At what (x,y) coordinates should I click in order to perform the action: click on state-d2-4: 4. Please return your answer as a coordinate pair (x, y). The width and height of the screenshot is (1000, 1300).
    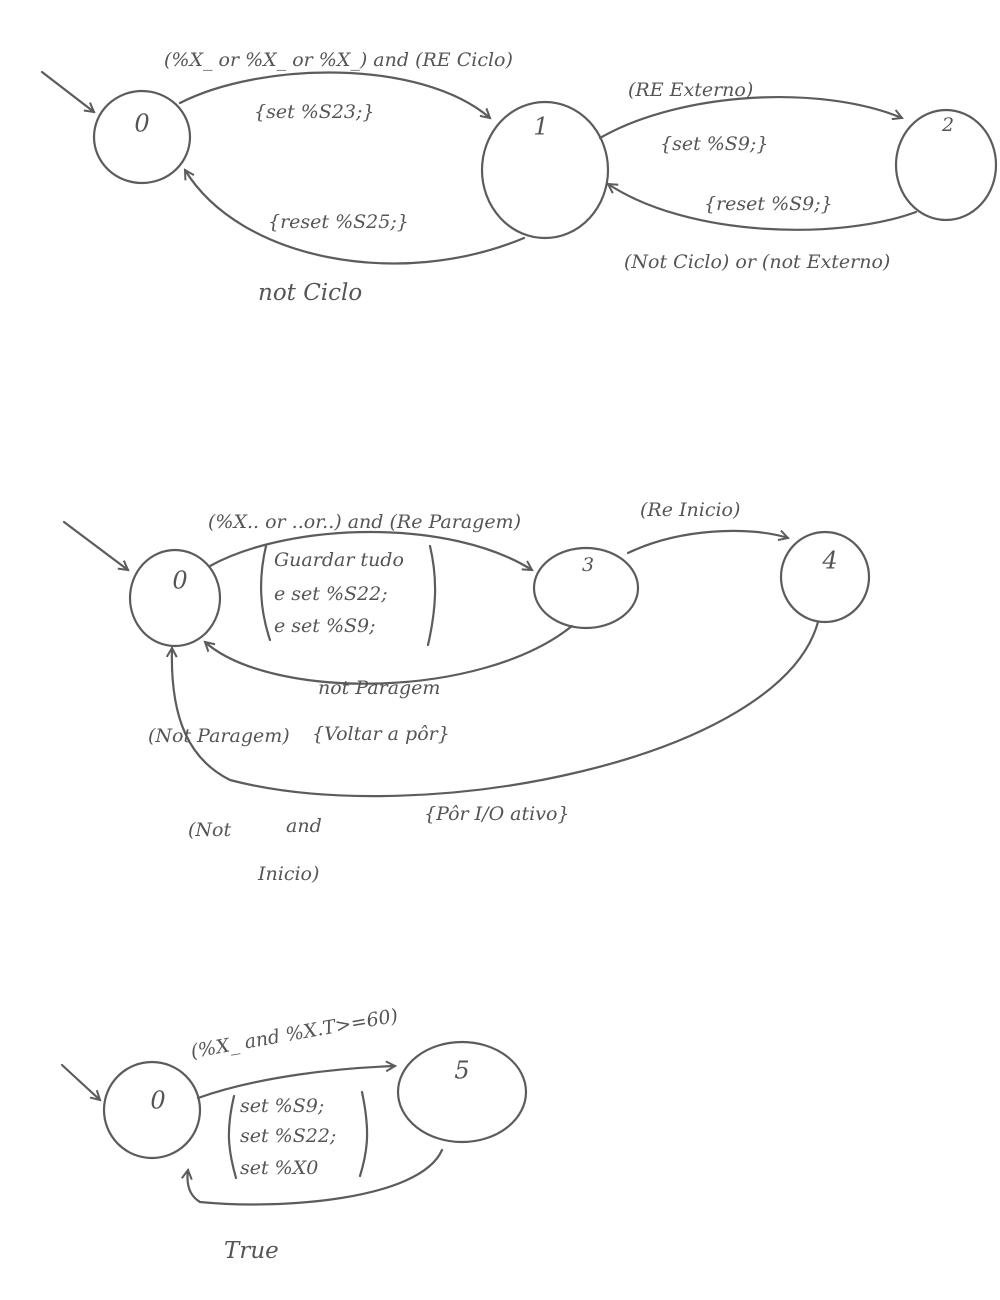
    Looking at the image, I should click on (825, 577).